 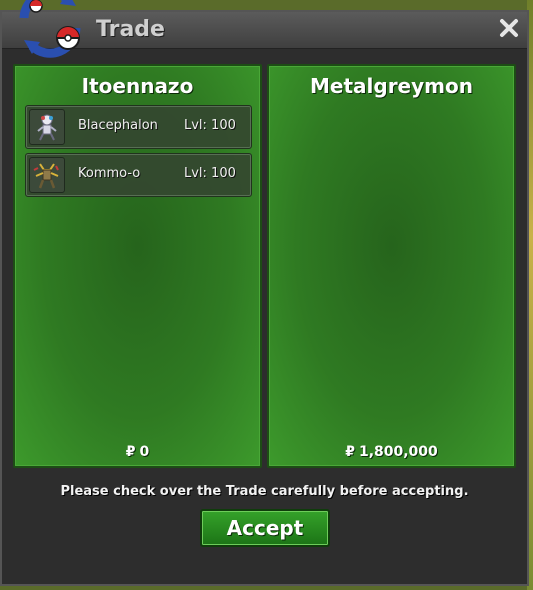 I want to click on window-title: Trade, so click(x=130, y=29).